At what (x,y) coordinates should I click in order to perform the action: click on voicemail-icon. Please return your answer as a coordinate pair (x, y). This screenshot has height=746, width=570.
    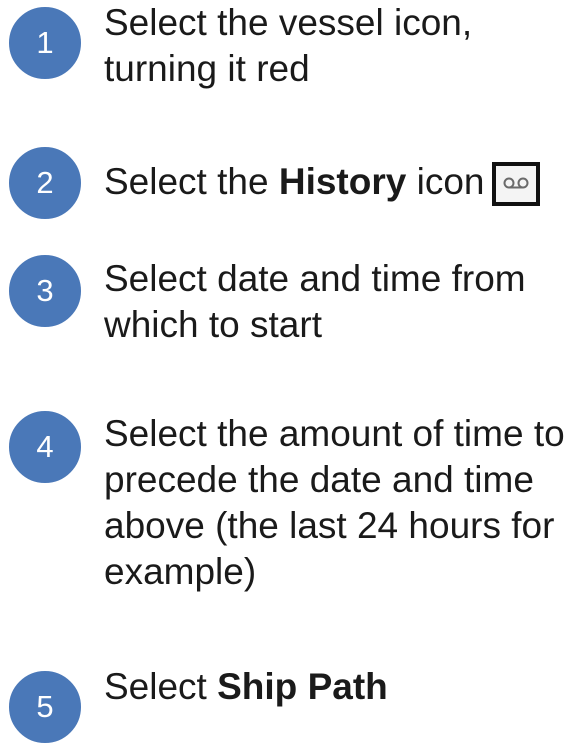
    Looking at the image, I should click on (516, 183).